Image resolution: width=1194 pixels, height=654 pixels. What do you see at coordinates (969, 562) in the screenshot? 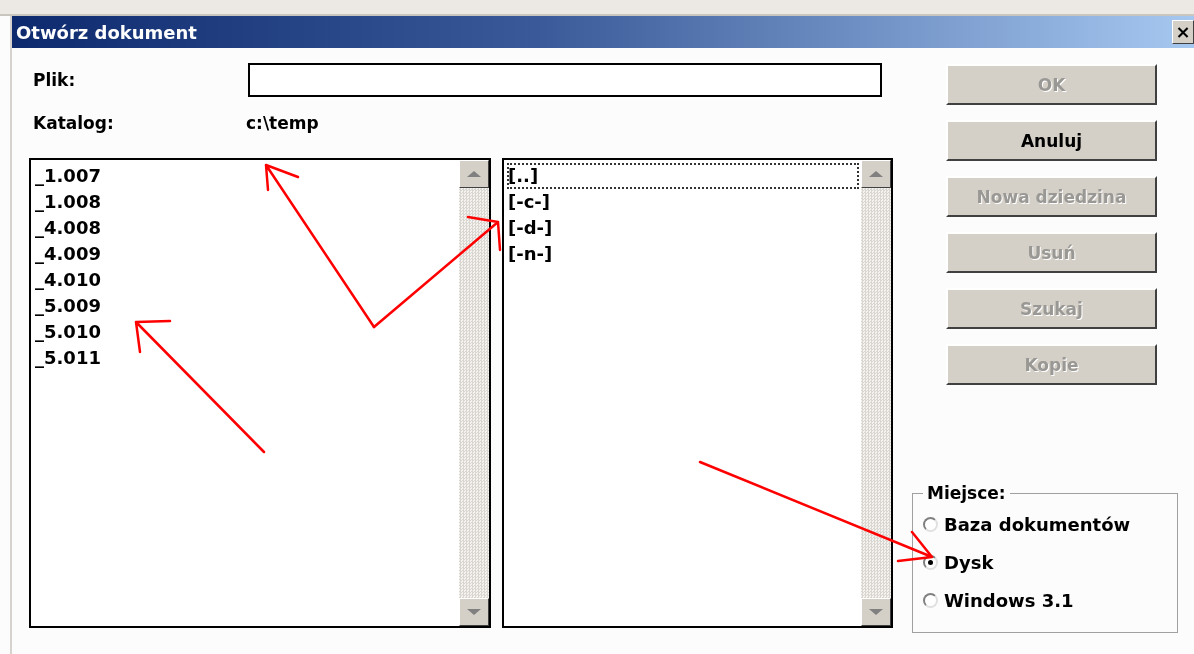
I see `radio-label: Dysk` at bounding box center [969, 562].